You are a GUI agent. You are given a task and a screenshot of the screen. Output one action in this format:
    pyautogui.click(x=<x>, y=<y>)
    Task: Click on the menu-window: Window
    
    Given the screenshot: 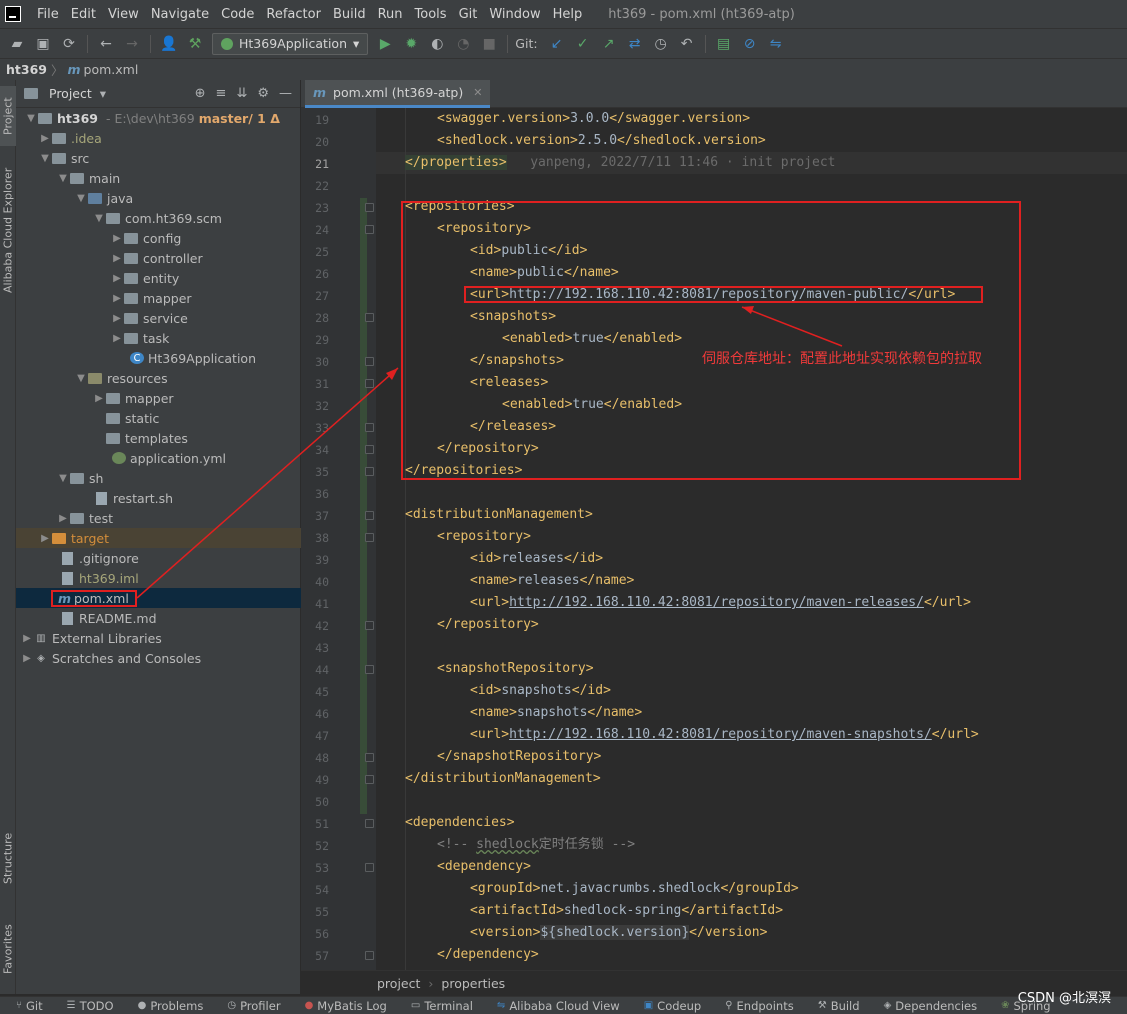 What is the action you would take?
    pyautogui.click(x=514, y=14)
    